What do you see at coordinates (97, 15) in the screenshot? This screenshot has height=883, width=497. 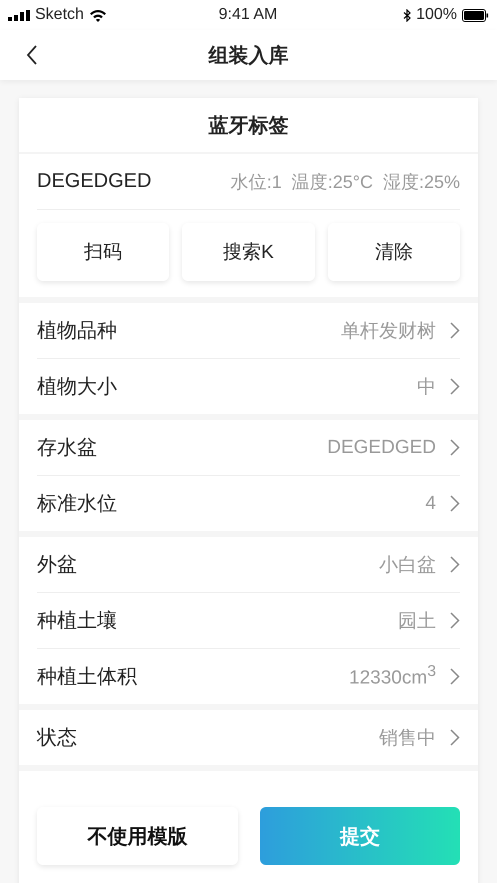 I see `wifi-icon` at bounding box center [97, 15].